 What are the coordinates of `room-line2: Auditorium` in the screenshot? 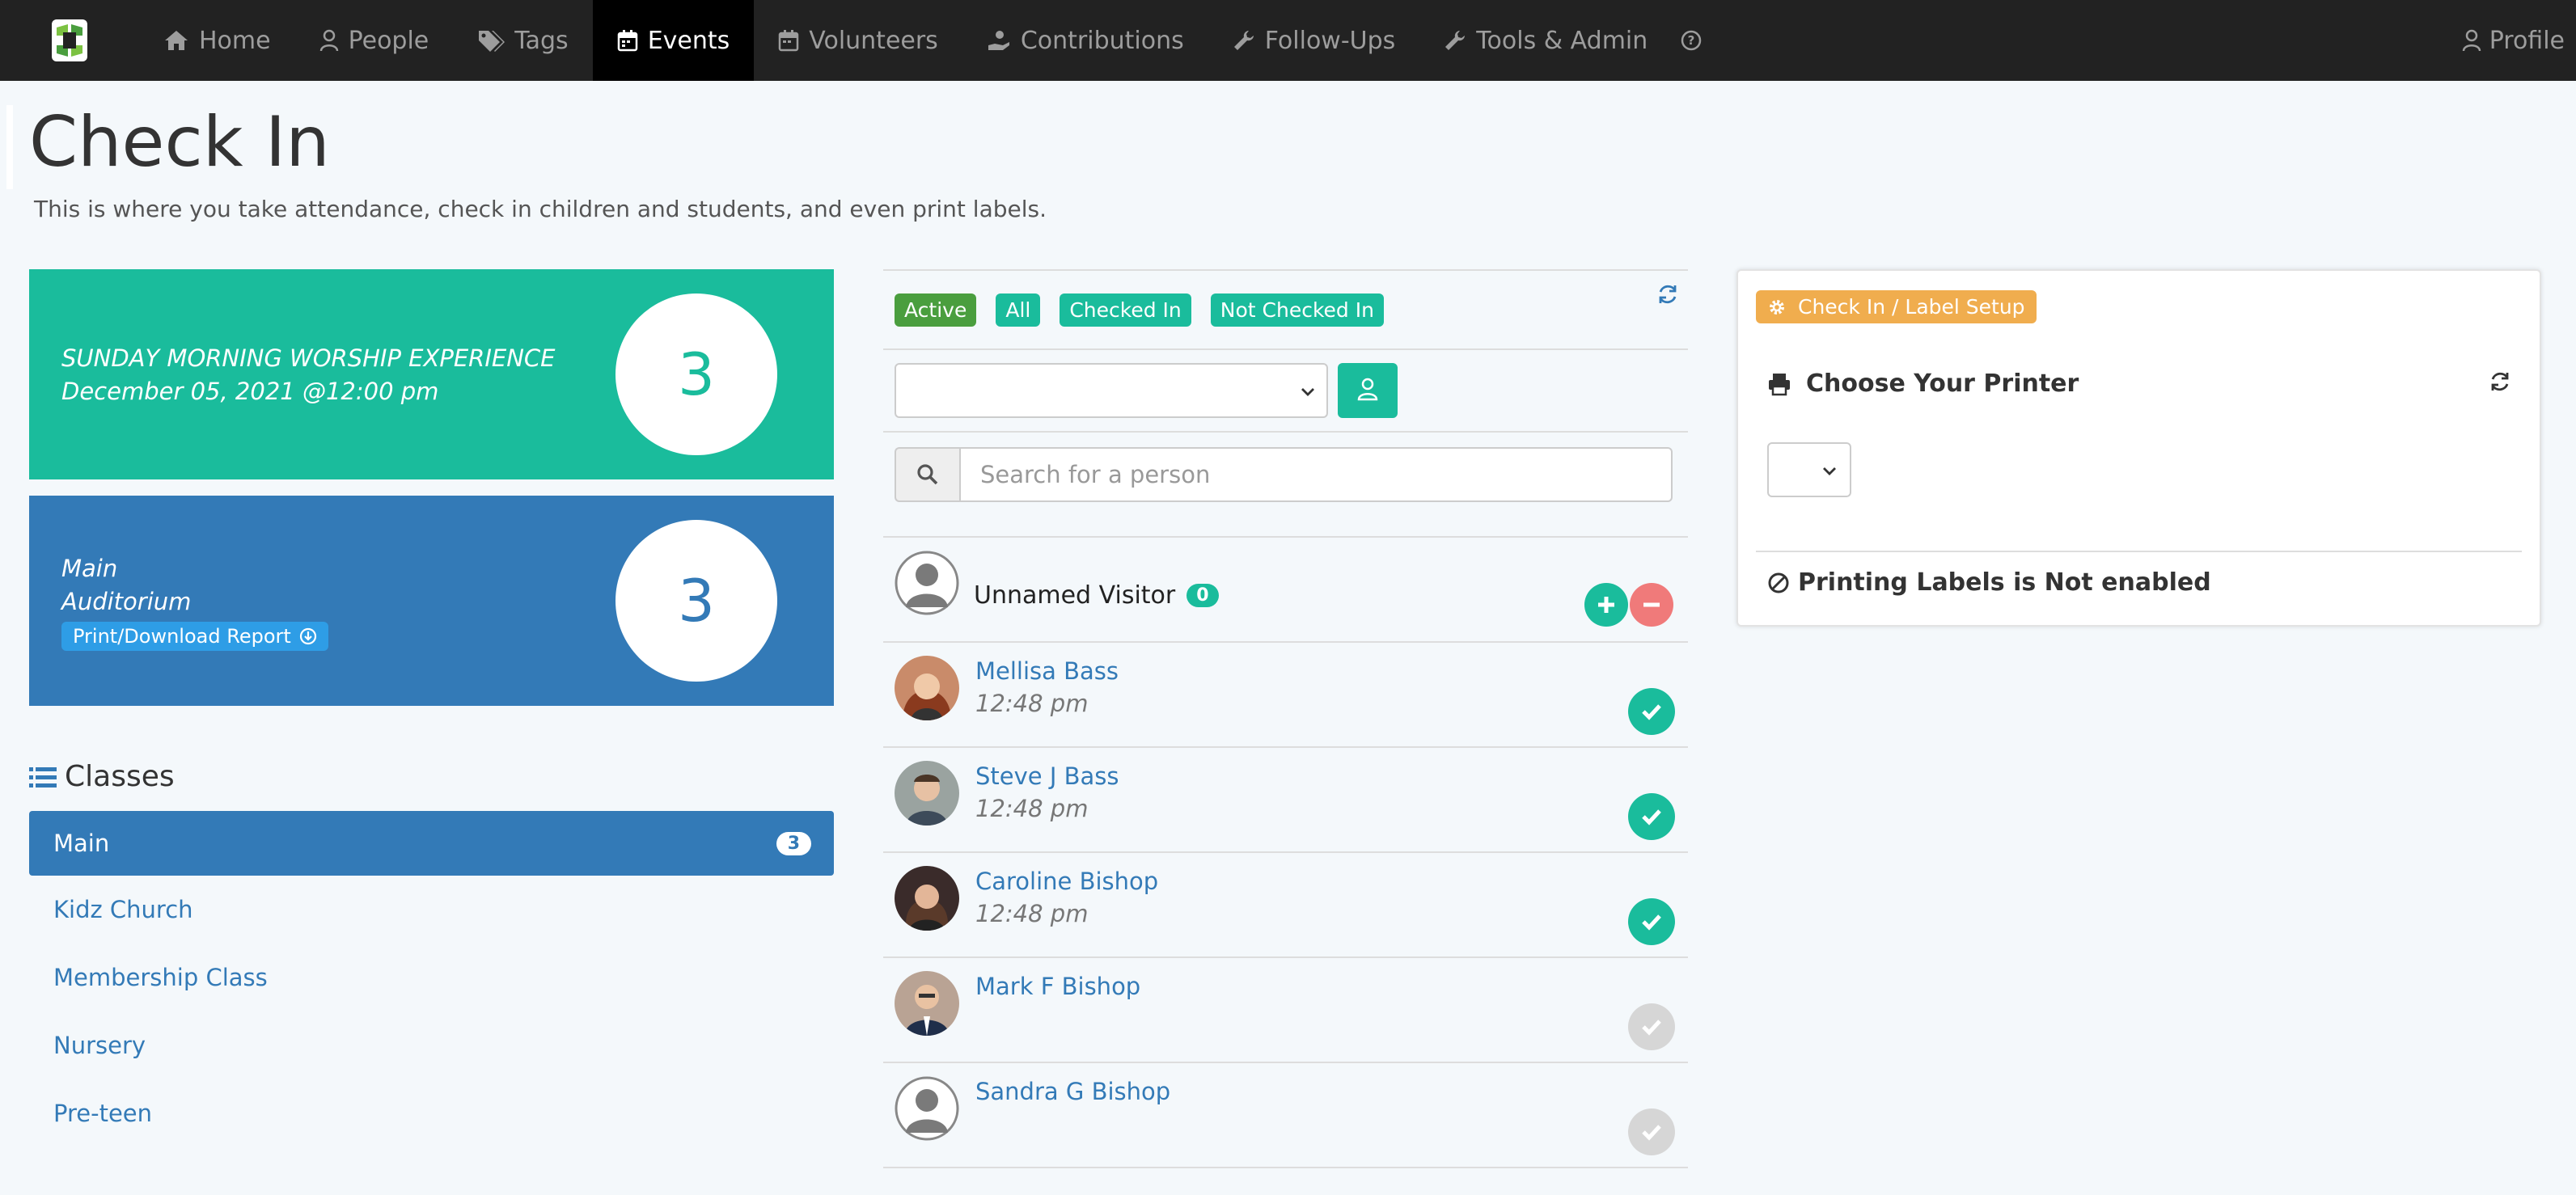 It's located at (126, 602).